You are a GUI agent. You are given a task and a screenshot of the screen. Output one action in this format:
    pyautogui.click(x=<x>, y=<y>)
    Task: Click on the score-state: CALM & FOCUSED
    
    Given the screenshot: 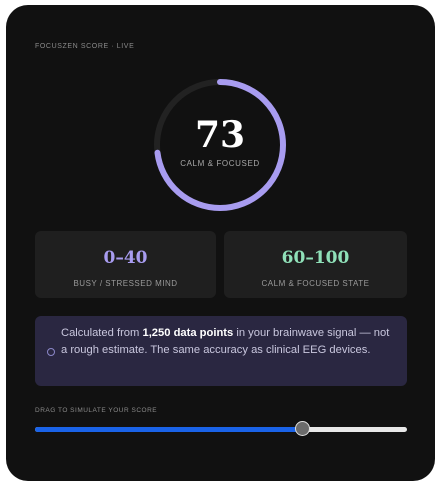 What is the action you would take?
    pyautogui.click(x=220, y=163)
    